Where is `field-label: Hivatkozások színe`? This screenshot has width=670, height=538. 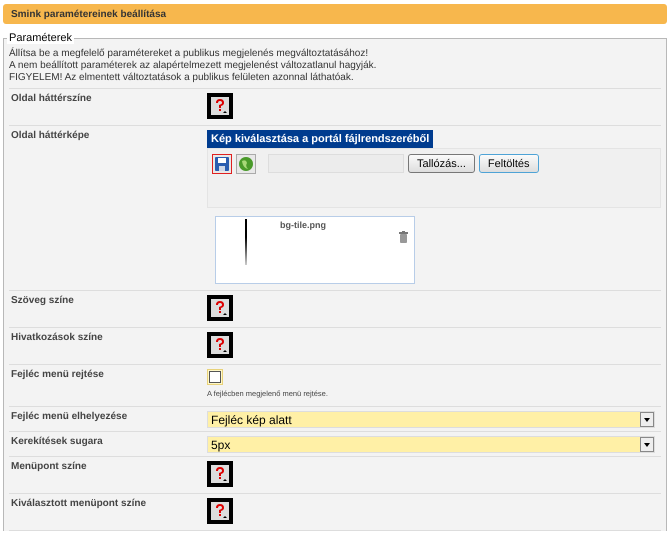 field-label: Hivatkozások színe is located at coordinates (57, 338).